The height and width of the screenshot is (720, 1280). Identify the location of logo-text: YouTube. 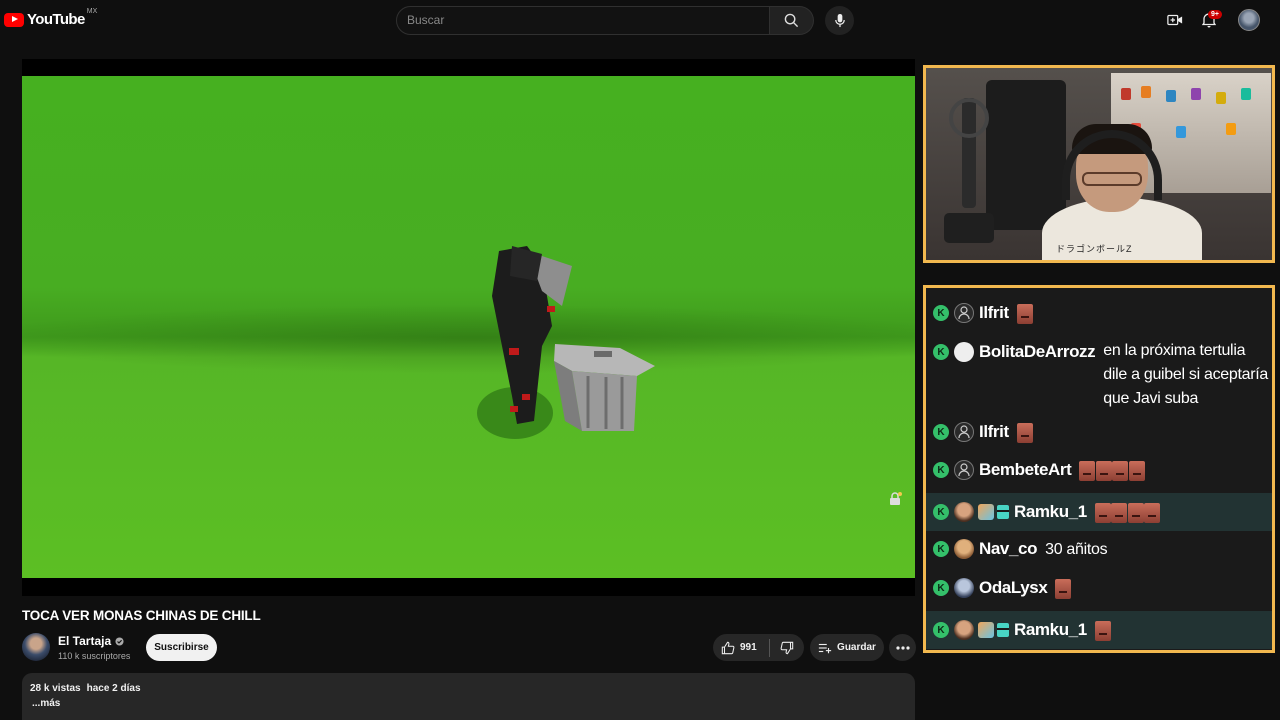
(56, 19).